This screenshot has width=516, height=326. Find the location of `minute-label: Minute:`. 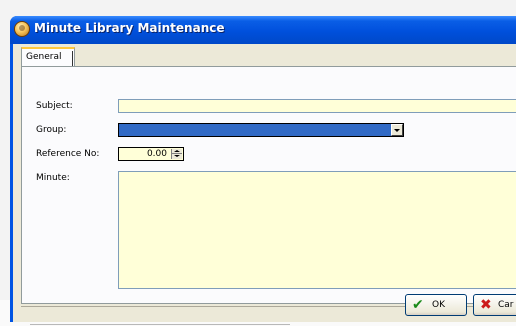

minute-label: Minute: is located at coordinates (53, 178).